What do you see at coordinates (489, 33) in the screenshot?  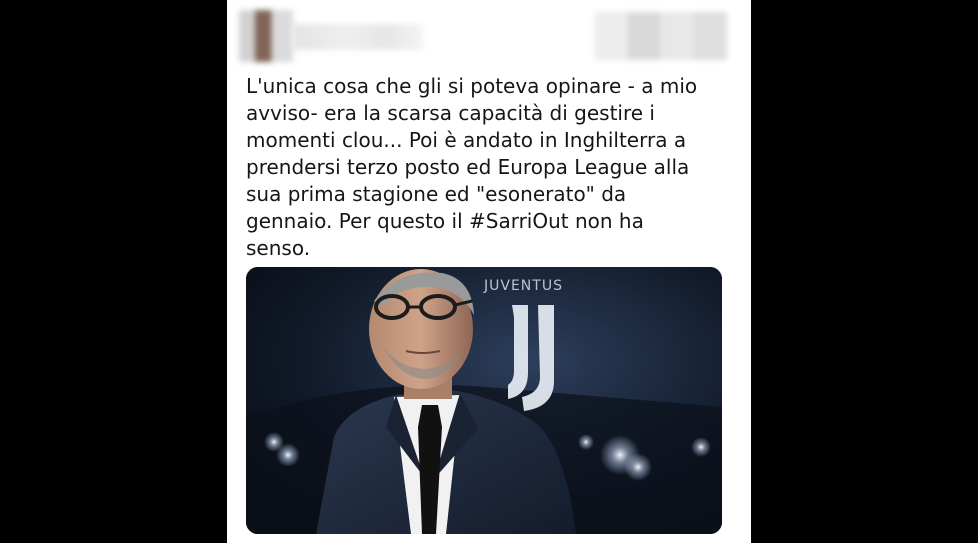 I see `tweet-header` at bounding box center [489, 33].